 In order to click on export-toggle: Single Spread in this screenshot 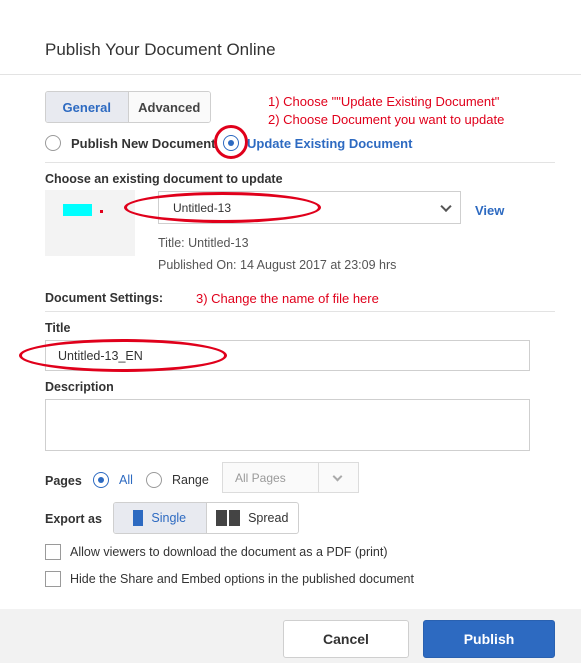, I will do `click(206, 518)`.